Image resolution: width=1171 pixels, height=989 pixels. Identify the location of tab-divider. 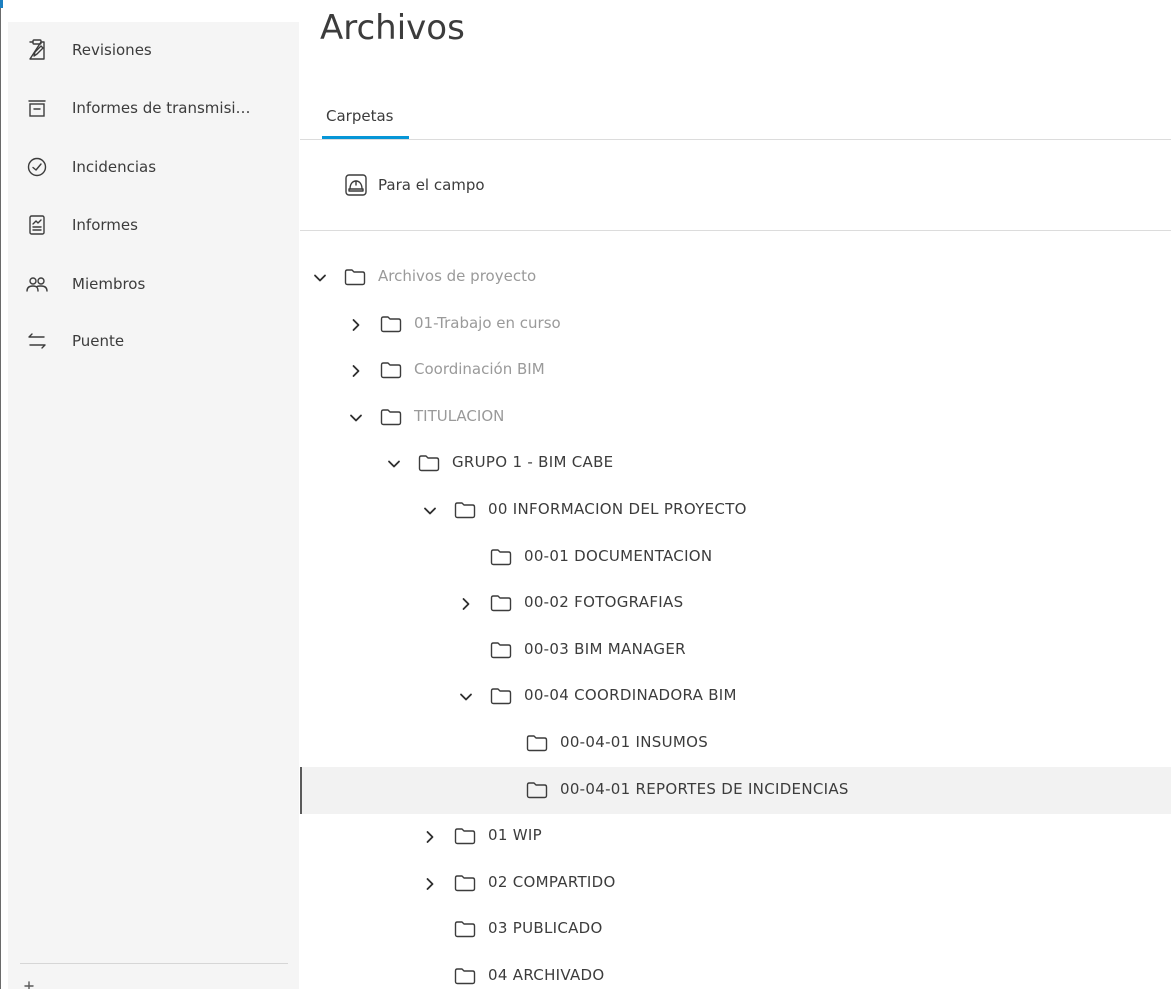
(735, 139).